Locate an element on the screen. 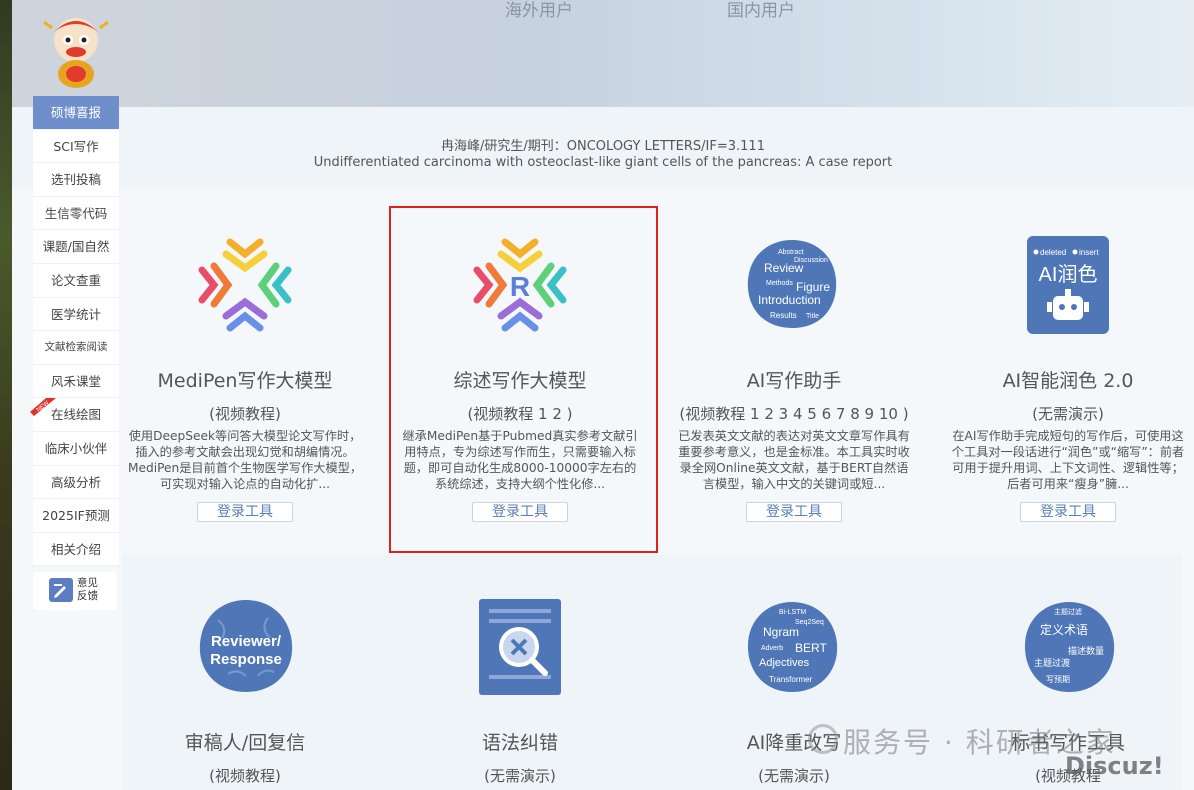 The width and height of the screenshot is (1194, 790). sidebar-item-nsfc: 课题/国自然 is located at coordinates (76, 247).